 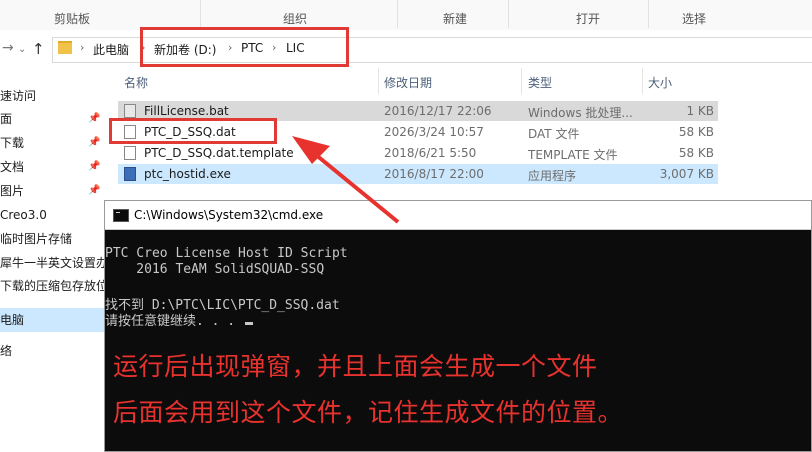 I want to click on sidebar-item-label: 下载的压缩包存放位, so click(x=52, y=286).